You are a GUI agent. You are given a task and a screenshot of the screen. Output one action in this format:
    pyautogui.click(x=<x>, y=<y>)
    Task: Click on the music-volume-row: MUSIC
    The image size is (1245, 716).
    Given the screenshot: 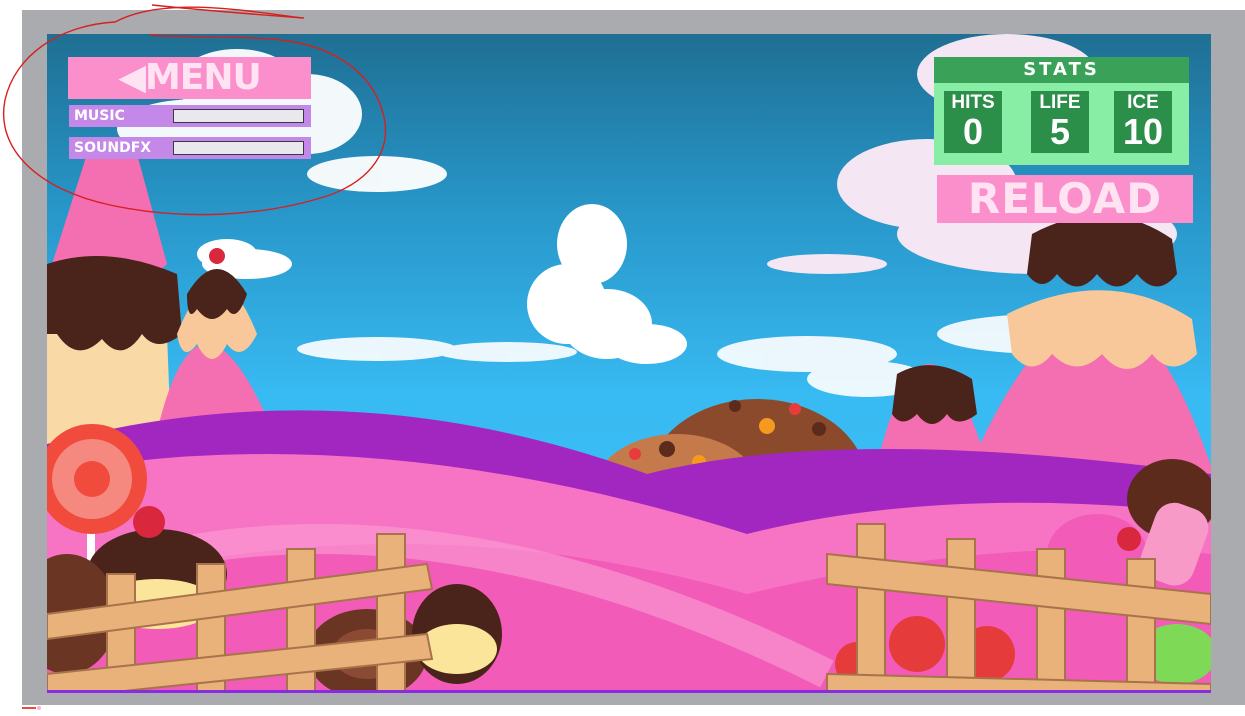 What is the action you would take?
    pyautogui.click(x=190, y=116)
    